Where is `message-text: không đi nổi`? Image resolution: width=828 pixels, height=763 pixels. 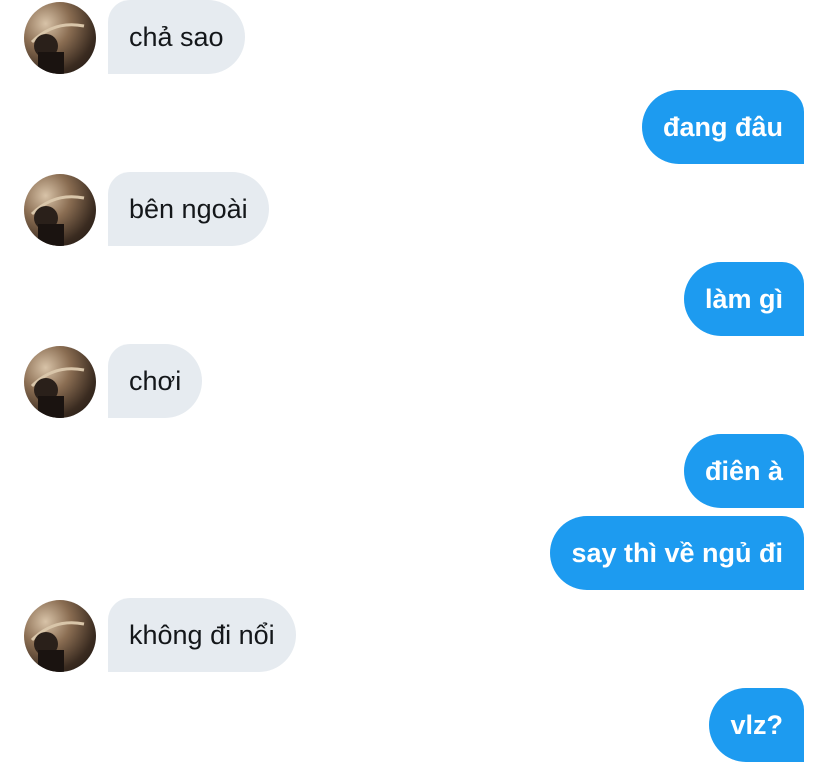
message-text: không đi nổi is located at coordinates (202, 635).